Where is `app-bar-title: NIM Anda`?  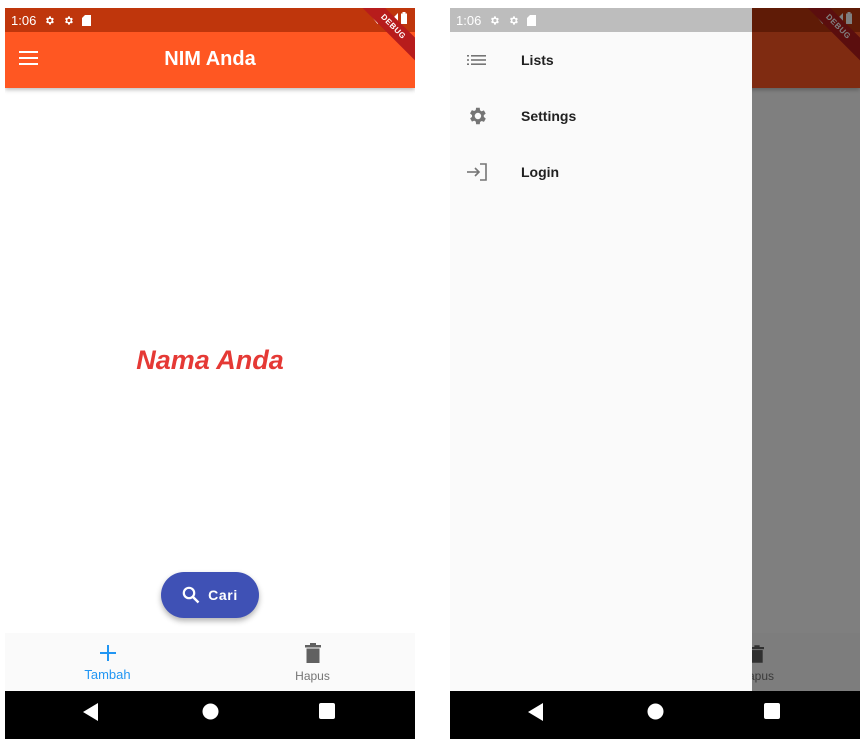
app-bar-title: NIM Anda is located at coordinates (210, 59).